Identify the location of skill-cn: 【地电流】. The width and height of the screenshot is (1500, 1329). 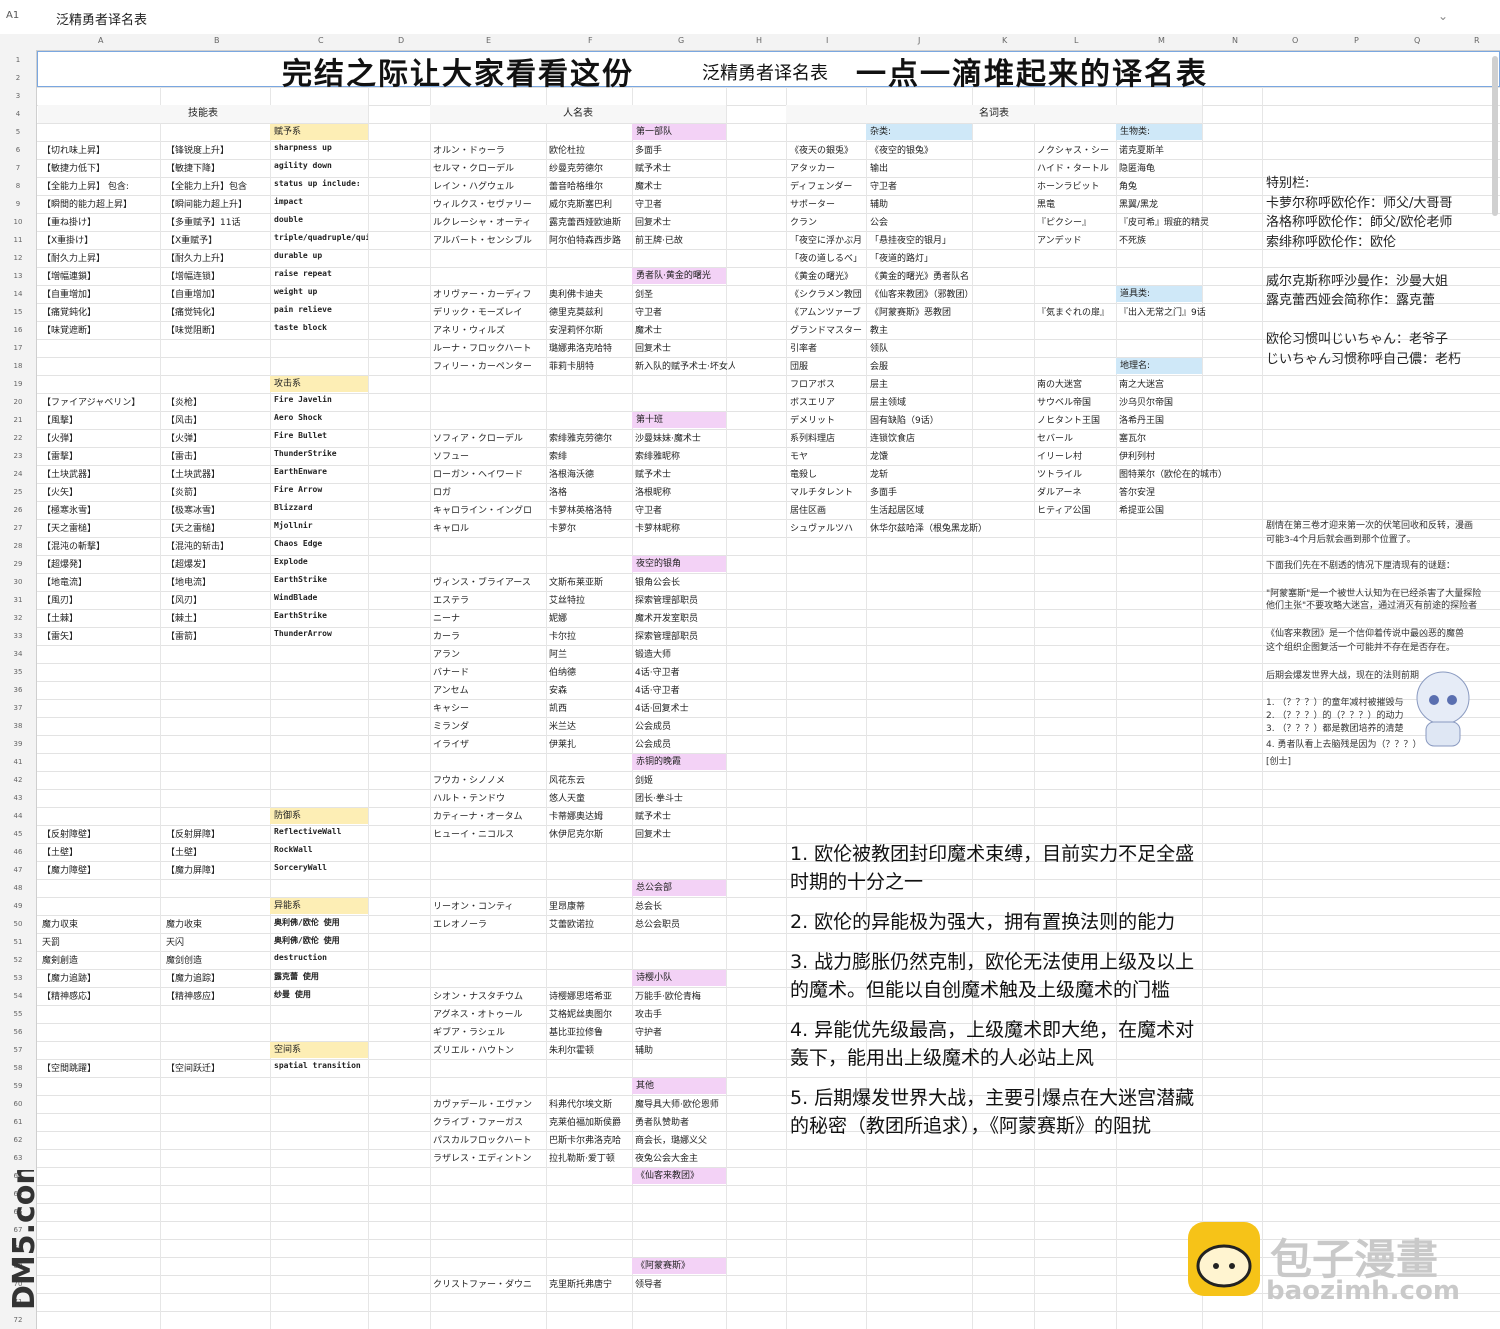
(217, 581).